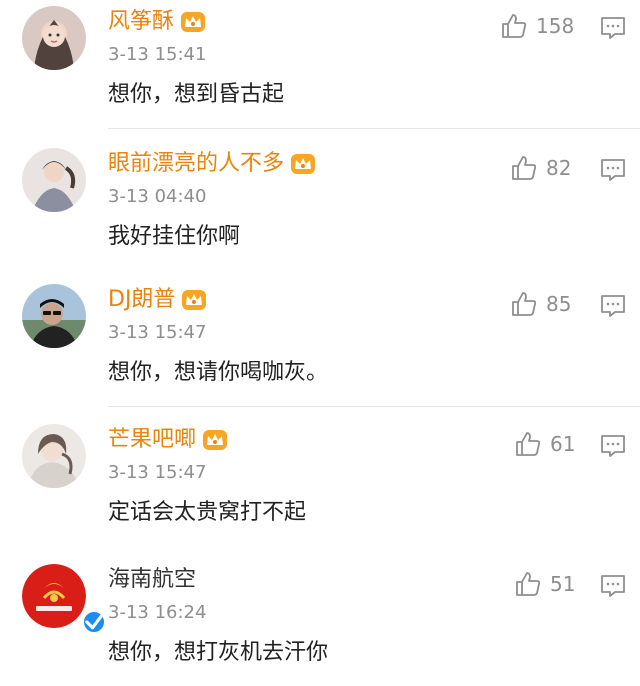  I want to click on comment-text: 定话会太贵窝打不起, so click(207, 512).